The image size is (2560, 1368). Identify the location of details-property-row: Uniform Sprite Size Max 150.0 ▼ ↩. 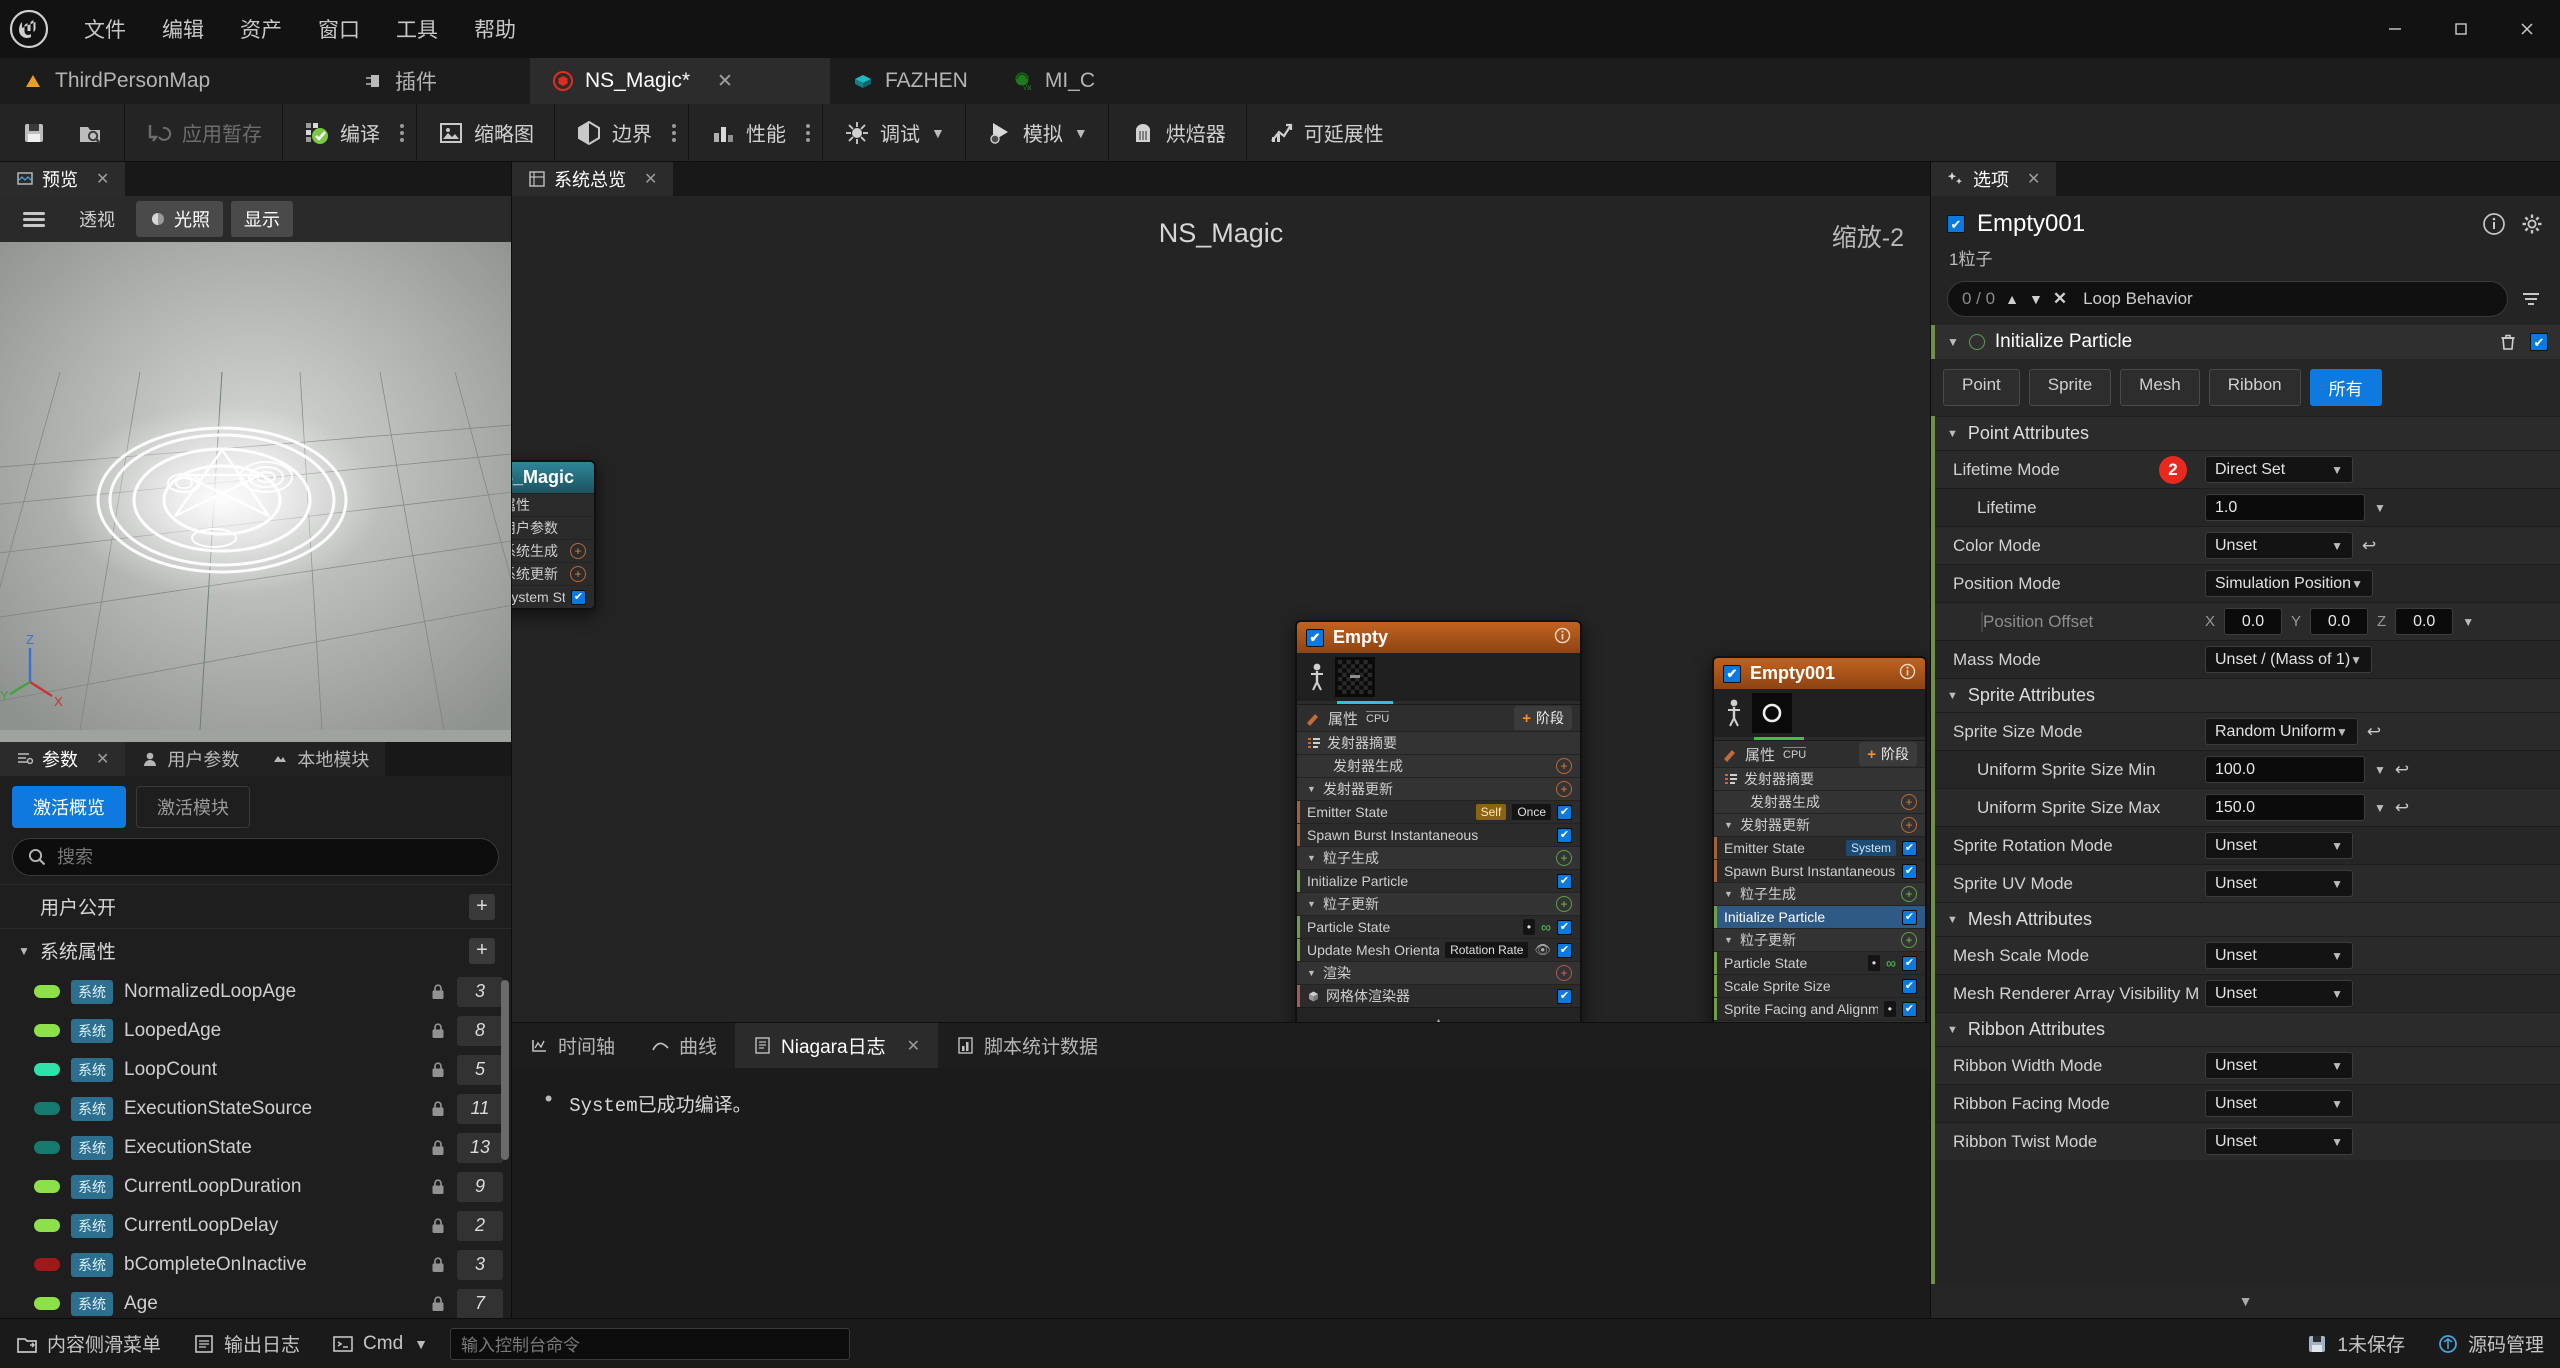
(2247, 807).